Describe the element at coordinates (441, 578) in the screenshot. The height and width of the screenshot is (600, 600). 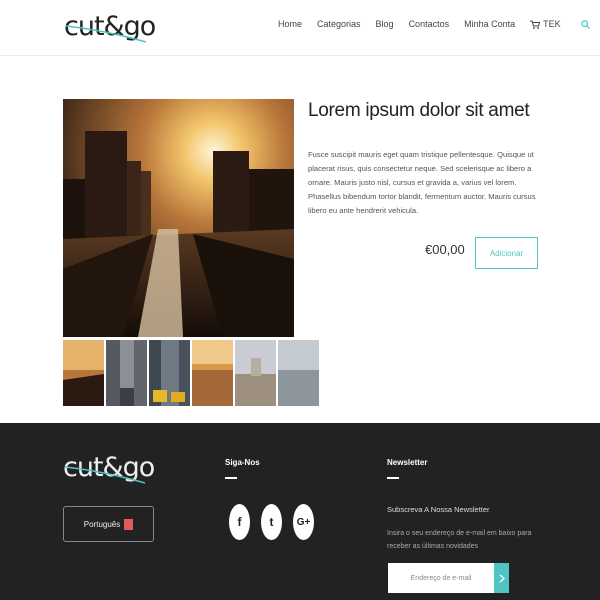
I see `email-input: Endereço de e-mail` at that location.